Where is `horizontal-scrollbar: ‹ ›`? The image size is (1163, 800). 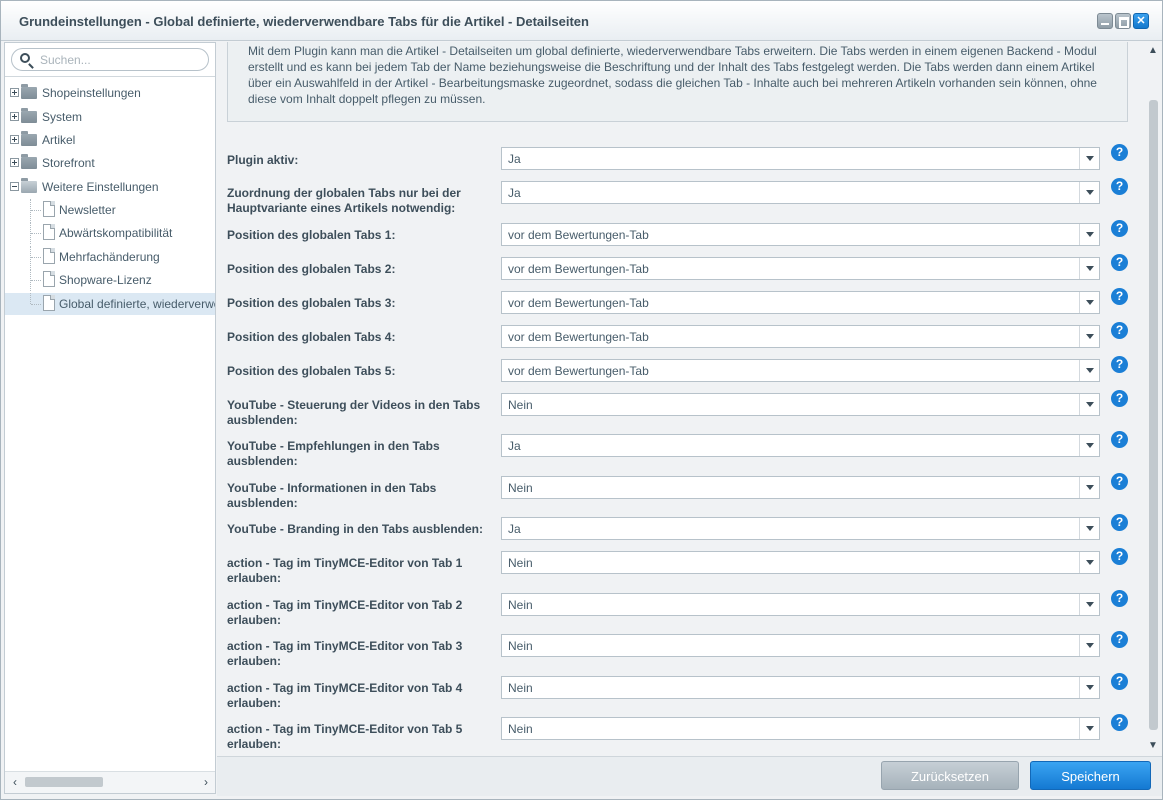 horizontal-scrollbar: ‹ › is located at coordinates (110, 782).